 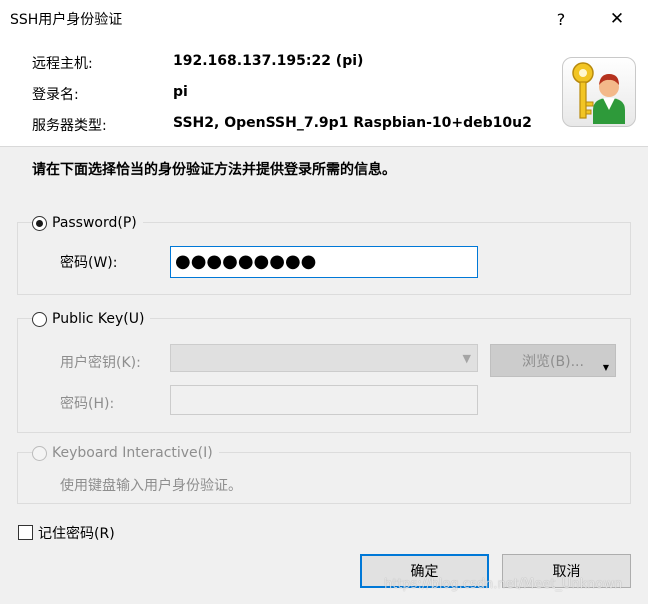 What do you see at coordinates (87, 404) in the screenshot?
I see `passphrase-label: 密码(H):` at bounding box center [87, 404].